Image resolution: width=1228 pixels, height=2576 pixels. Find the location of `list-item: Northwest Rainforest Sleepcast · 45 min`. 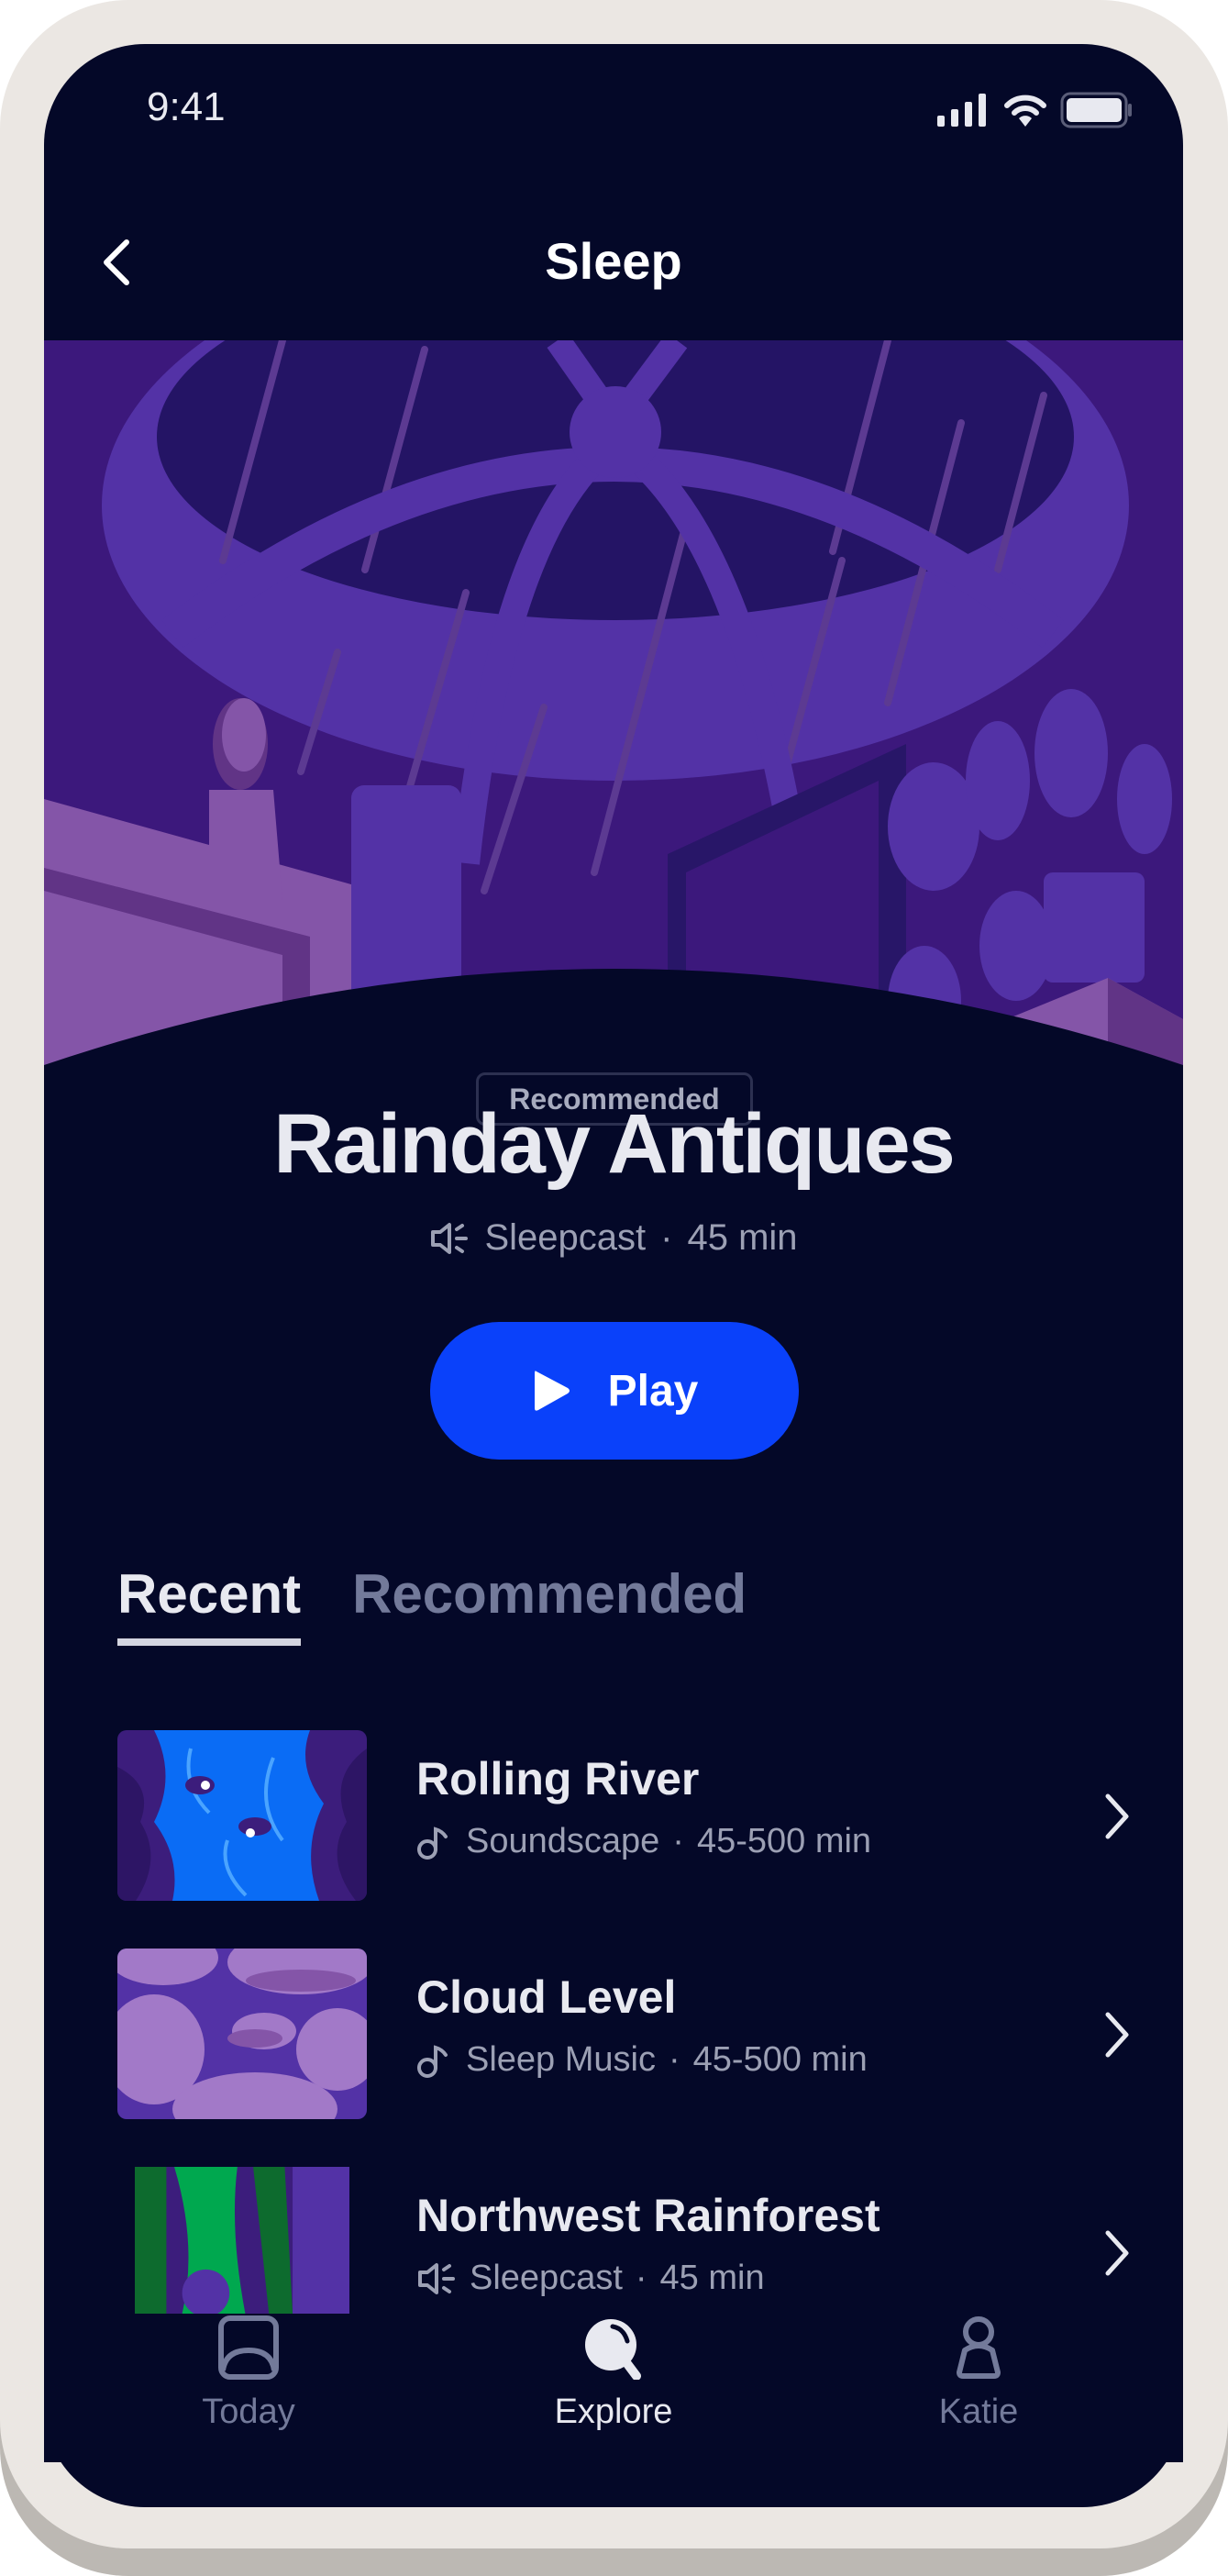

list-item: Northwest Rainforest Sleepcast · 45 min is located at coordinates (623, 2252).